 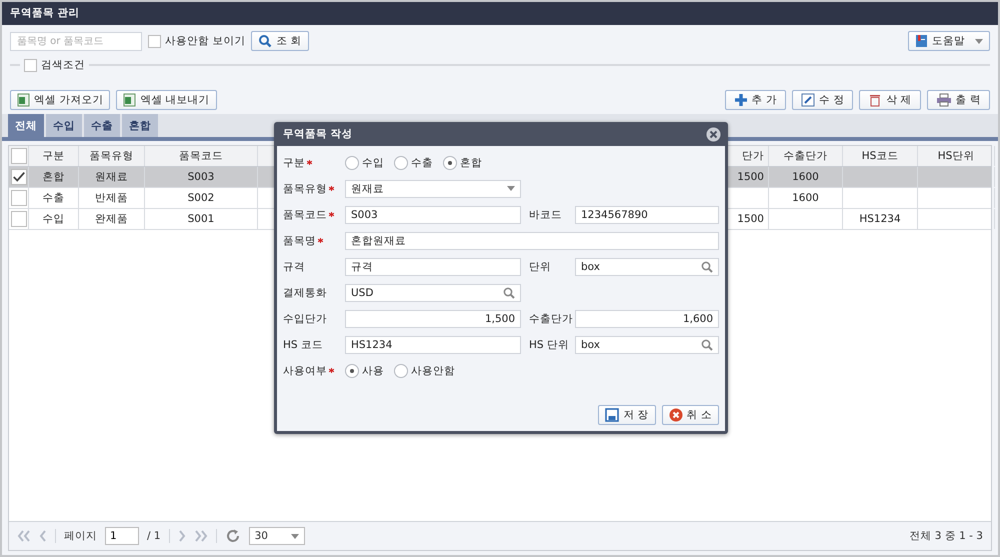 I want to click on field-label: 규격, so click(x=294, y=267).